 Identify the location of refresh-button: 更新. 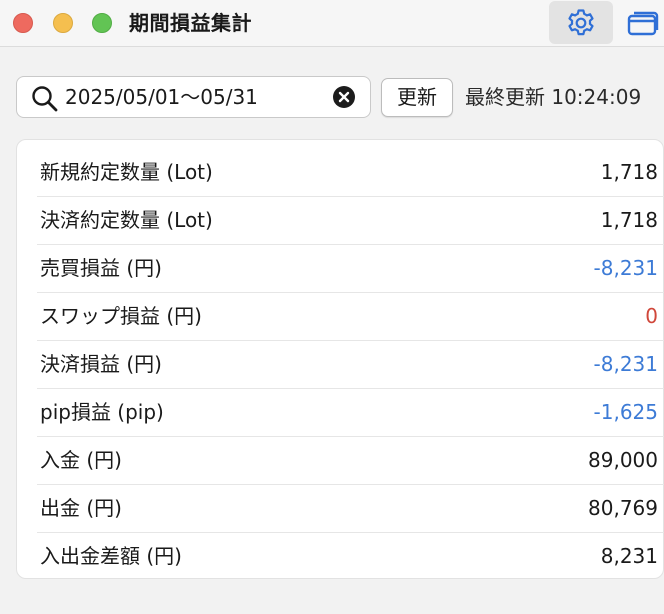
(417, 97).